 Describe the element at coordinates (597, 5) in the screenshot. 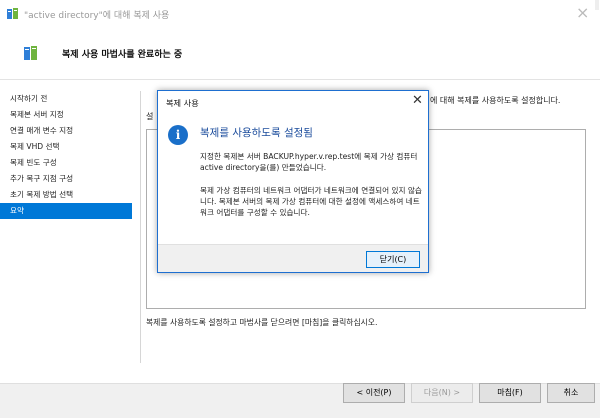

I see `scrollbar-fragment` at that location.